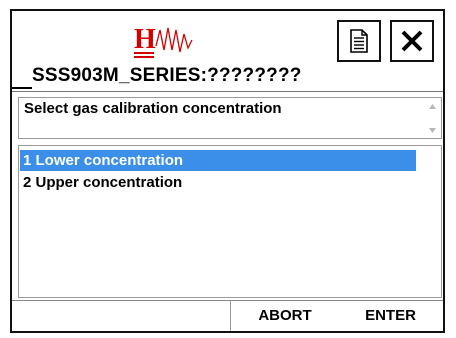 This screenshot has height=338, width=456. I want to click on document-button, so click(359, 41).